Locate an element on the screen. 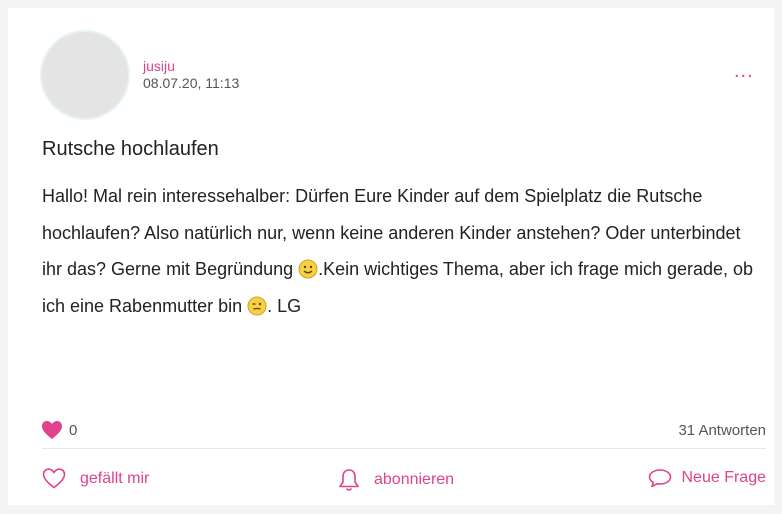 The width and height of the screenshot is (782, 514). speech-bubble-icon is located at coordinates (659, 478).